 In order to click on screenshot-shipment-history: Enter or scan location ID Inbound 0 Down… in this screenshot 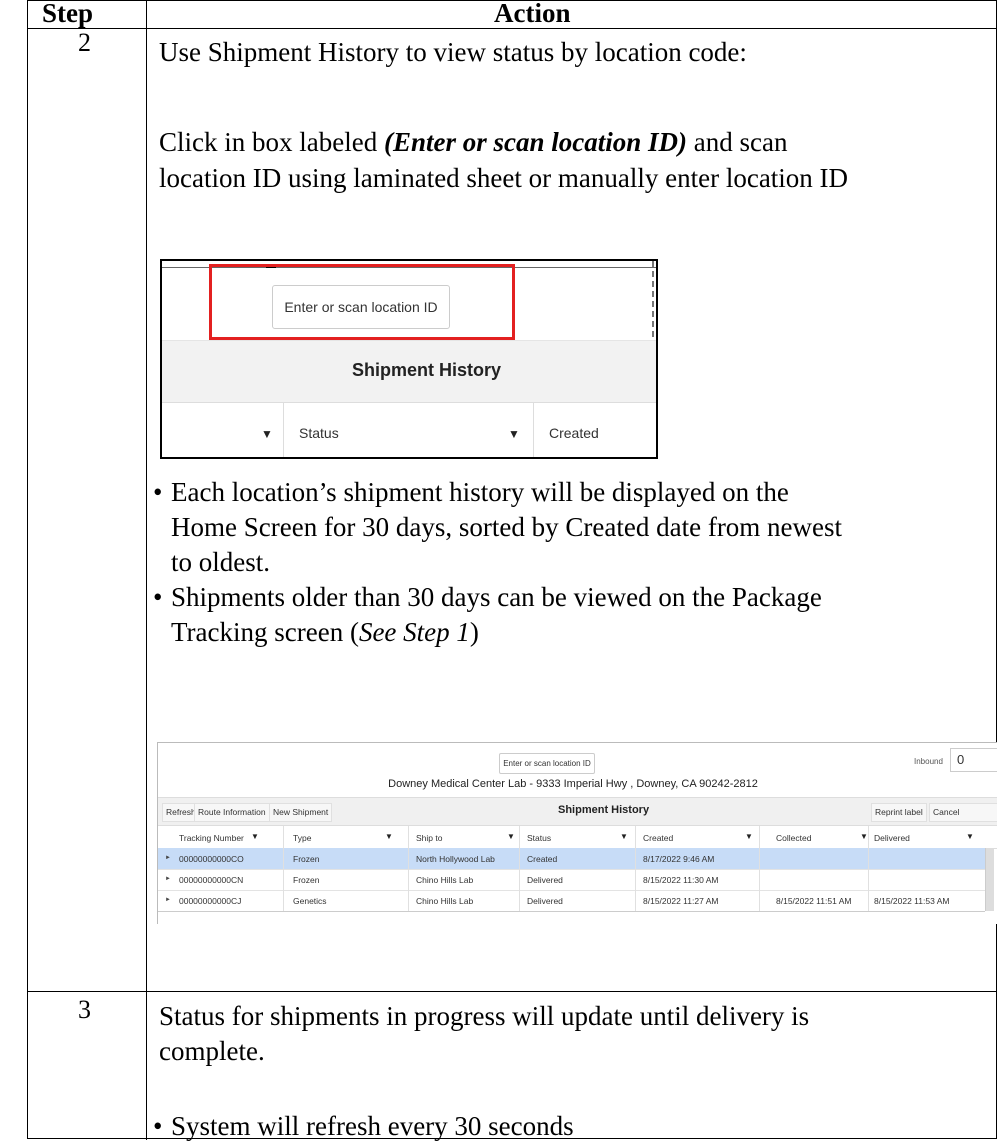, I will do `click(577, 833)`.